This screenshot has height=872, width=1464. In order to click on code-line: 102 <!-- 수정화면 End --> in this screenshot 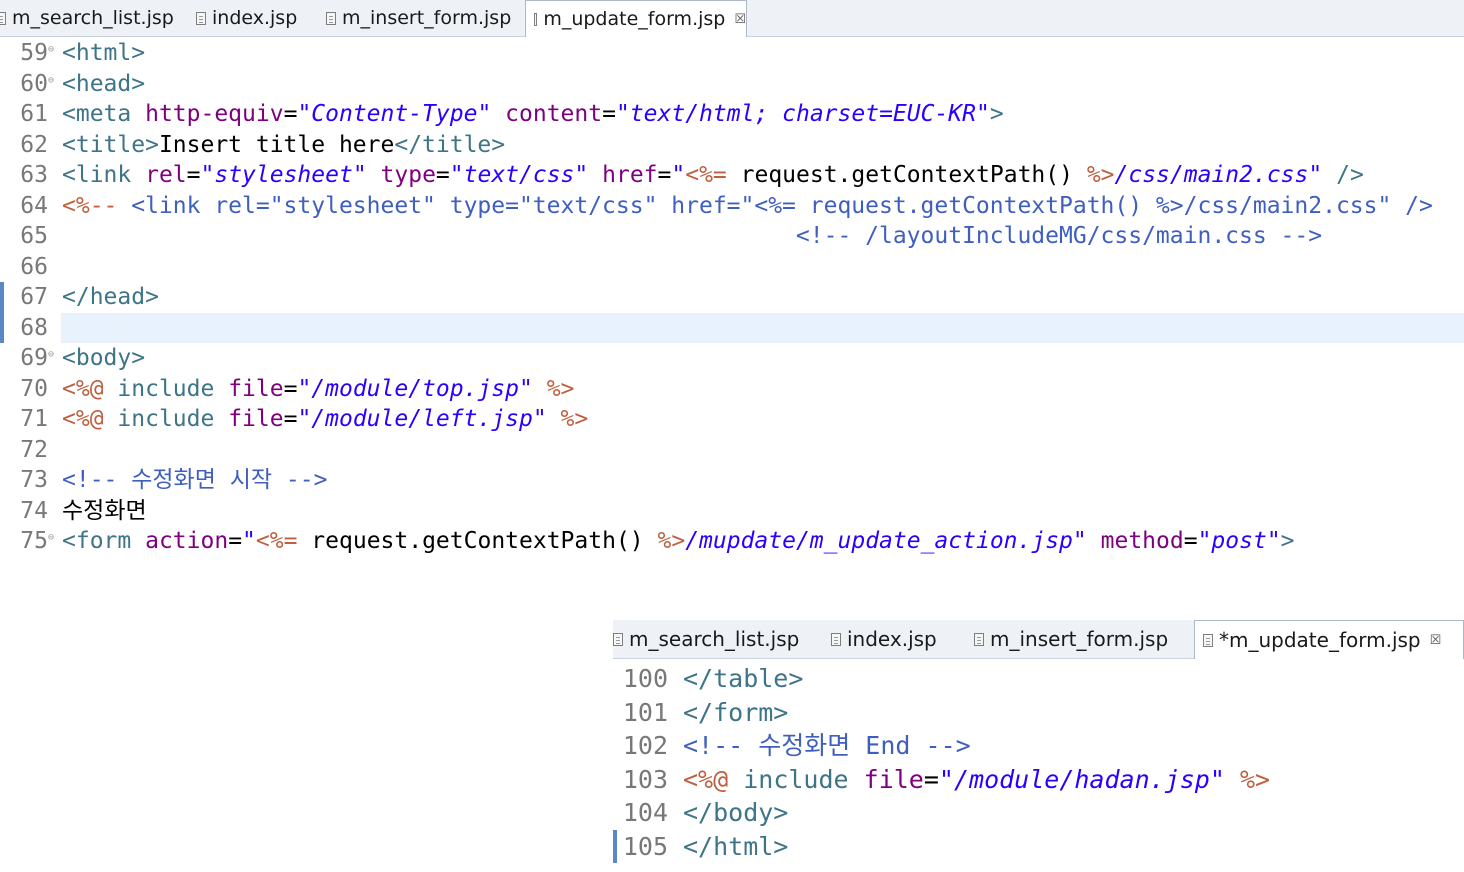, I will do `click(1038, 746)`.